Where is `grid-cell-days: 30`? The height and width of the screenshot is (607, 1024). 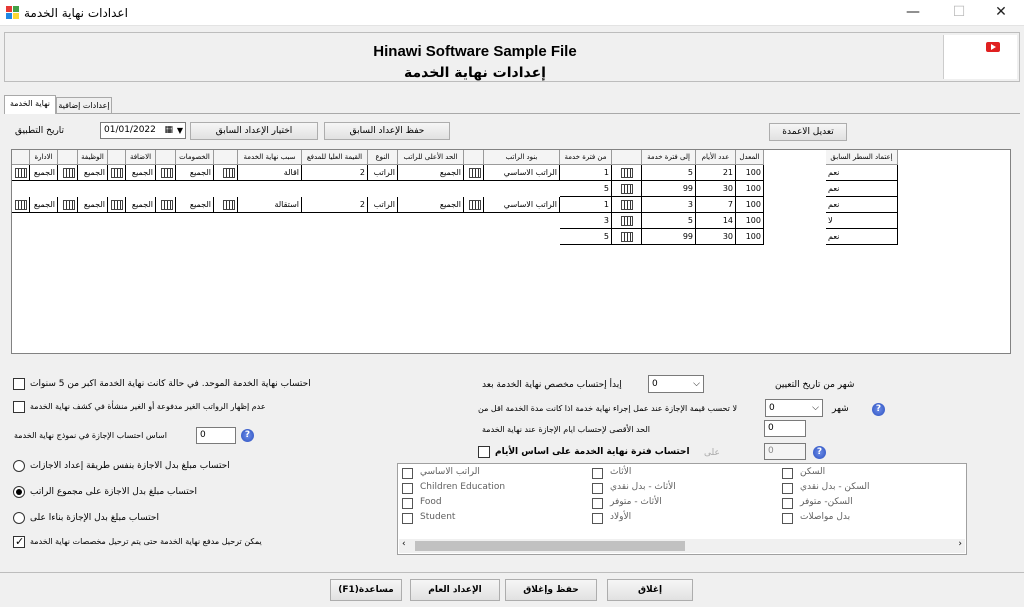 grid-cell-days: 30 is located at coordinates (716, 237).